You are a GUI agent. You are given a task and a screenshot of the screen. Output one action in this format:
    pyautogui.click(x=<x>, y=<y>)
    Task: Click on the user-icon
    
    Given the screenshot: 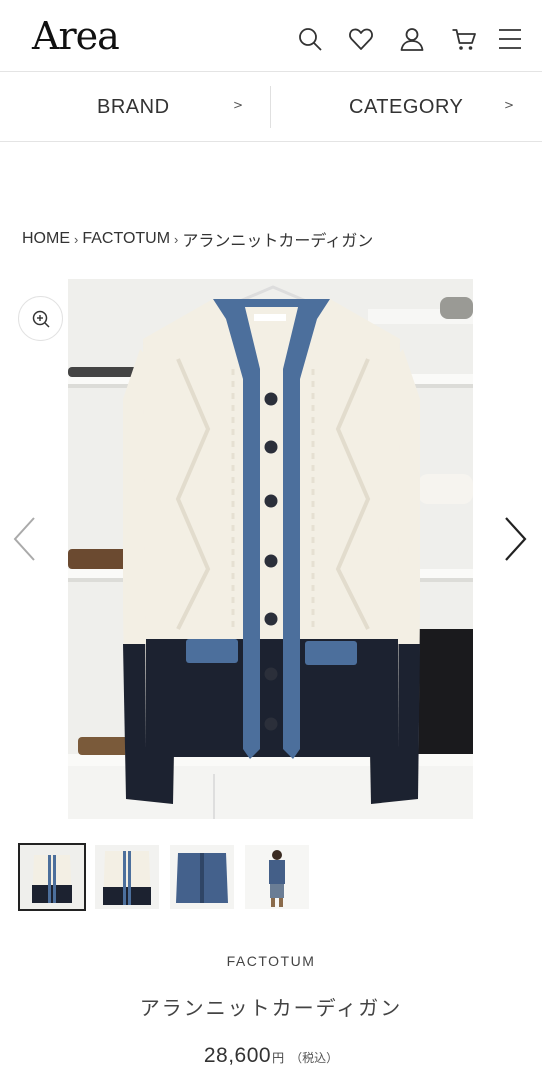 What is the action you would take?
    pyautogui.click(x=412, y=39)
    